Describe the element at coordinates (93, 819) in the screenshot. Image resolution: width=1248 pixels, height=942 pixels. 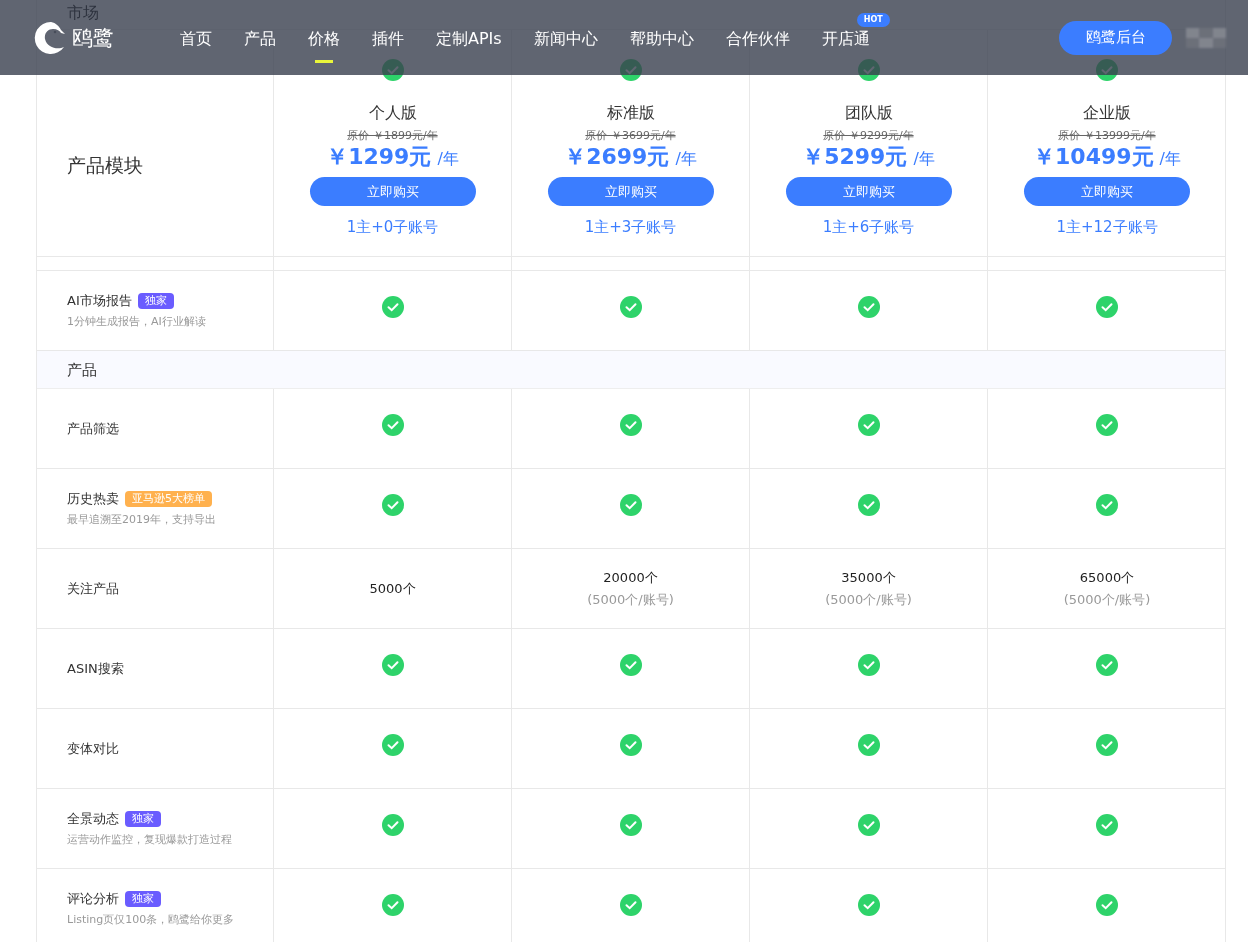
I see `feature-name: 全景动态` at that location.